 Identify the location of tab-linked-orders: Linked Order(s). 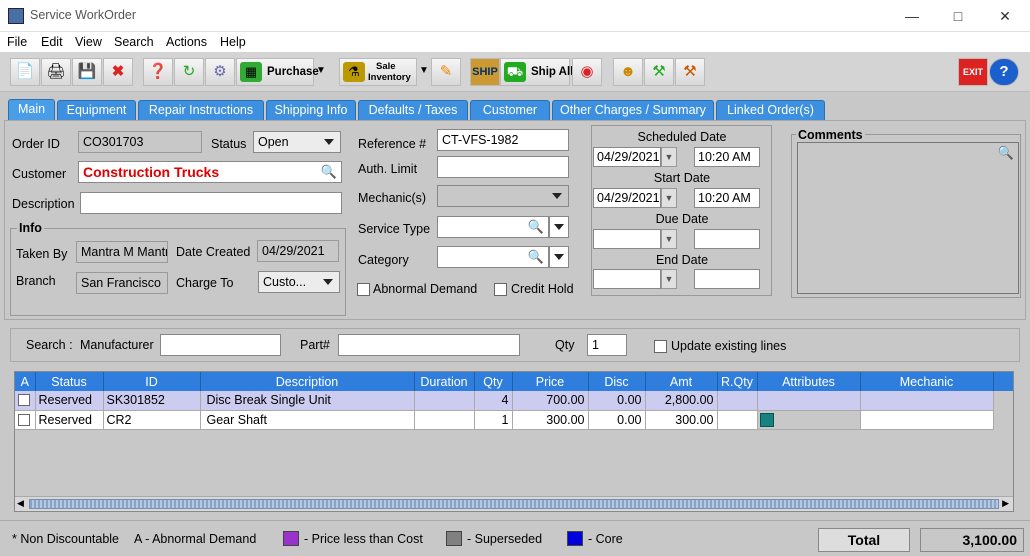
(770, 110).